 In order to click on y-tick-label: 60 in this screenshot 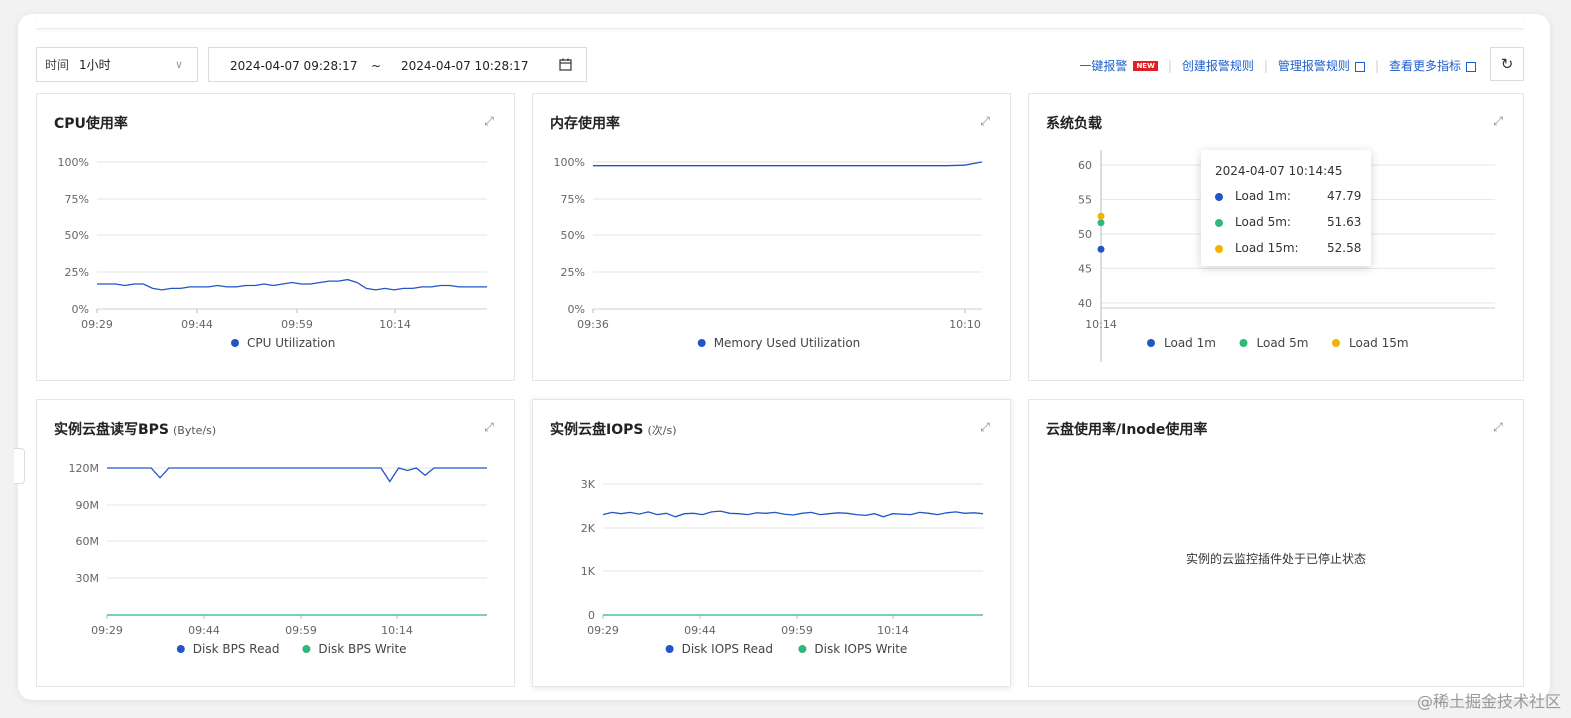, I will do `click(1085, 165)`.